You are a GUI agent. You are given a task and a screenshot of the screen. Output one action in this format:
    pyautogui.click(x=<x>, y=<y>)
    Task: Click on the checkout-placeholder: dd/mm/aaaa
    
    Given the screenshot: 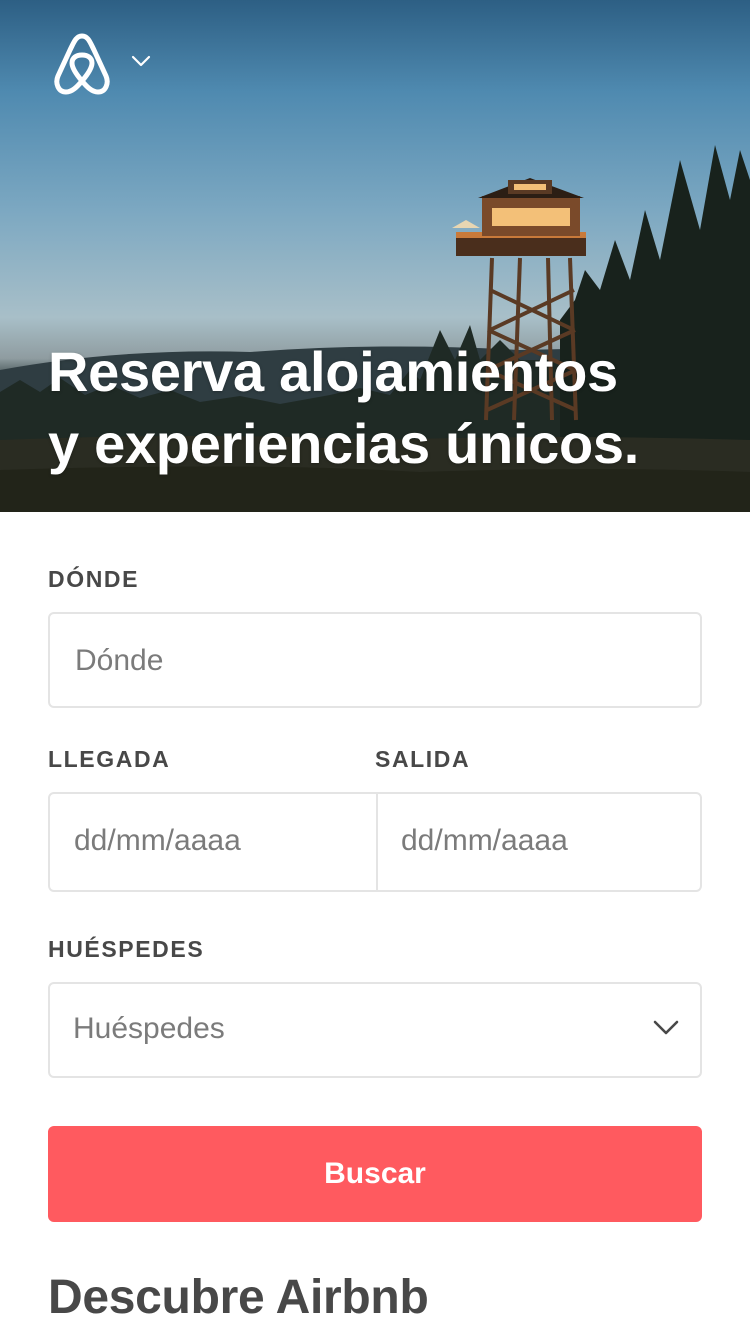 What is the action you would take?
    pyautogui.click(x=484, y=840)
    